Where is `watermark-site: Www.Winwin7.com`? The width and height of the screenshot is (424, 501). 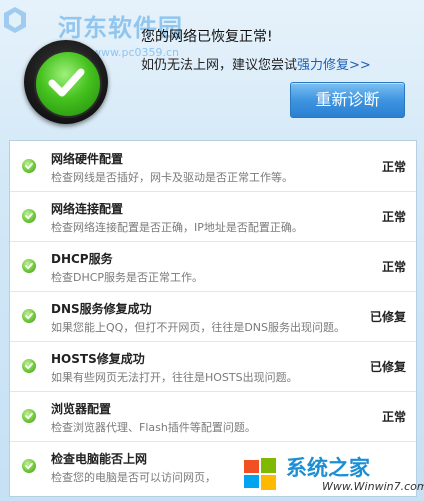
watermark-site: Www.Winwin7.com is located at coordinates (373, 486).